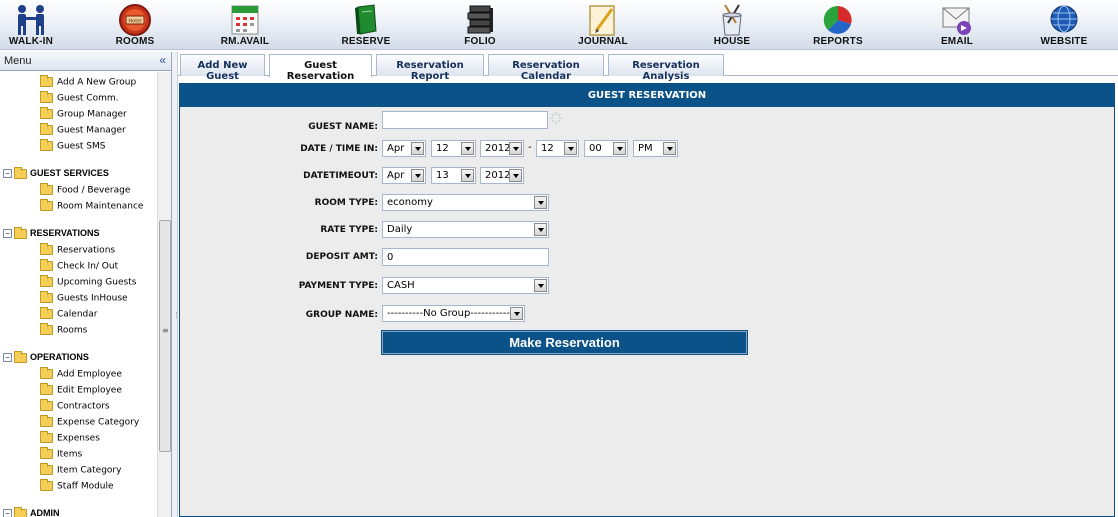  I want to click on toolbar-rooms: Hotel ROOMS, so click(135, 25).